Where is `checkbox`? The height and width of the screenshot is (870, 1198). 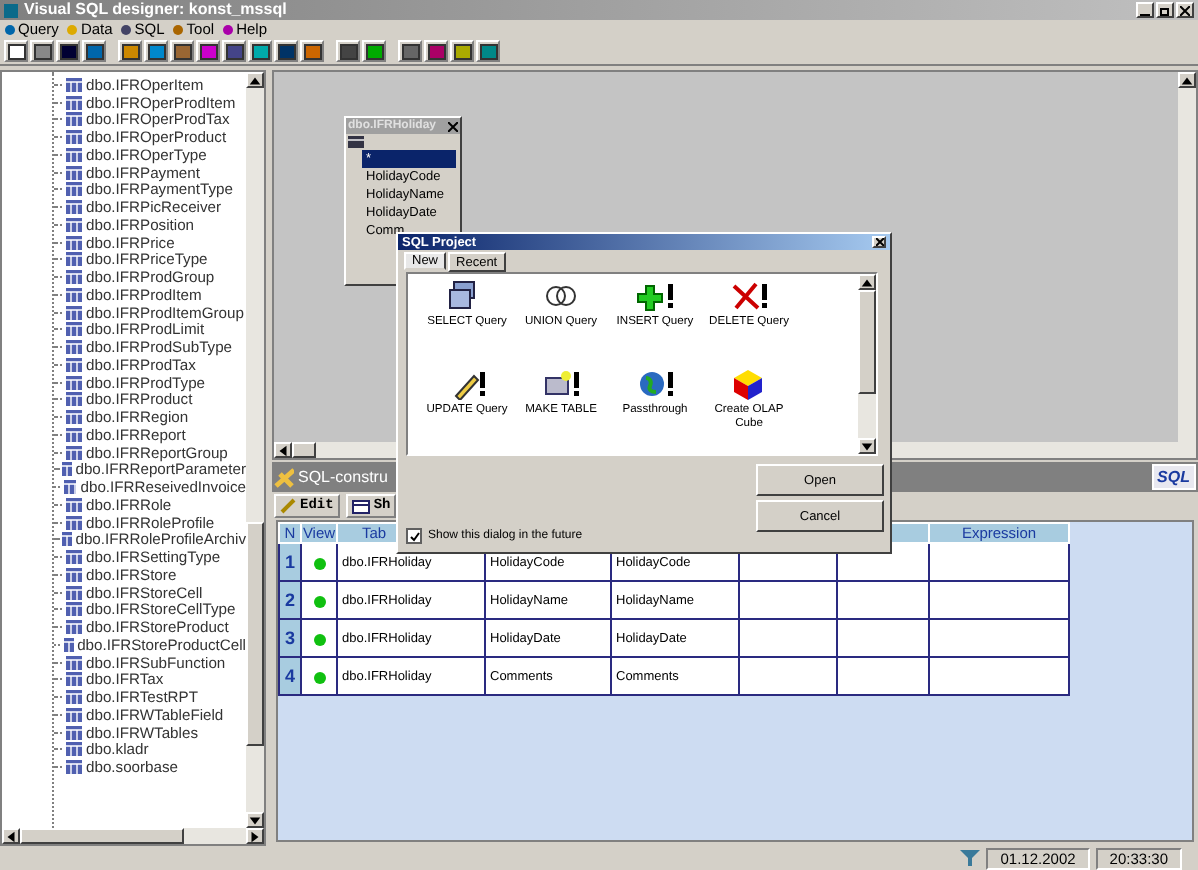 checkbox is located at coordinates (414, 536).